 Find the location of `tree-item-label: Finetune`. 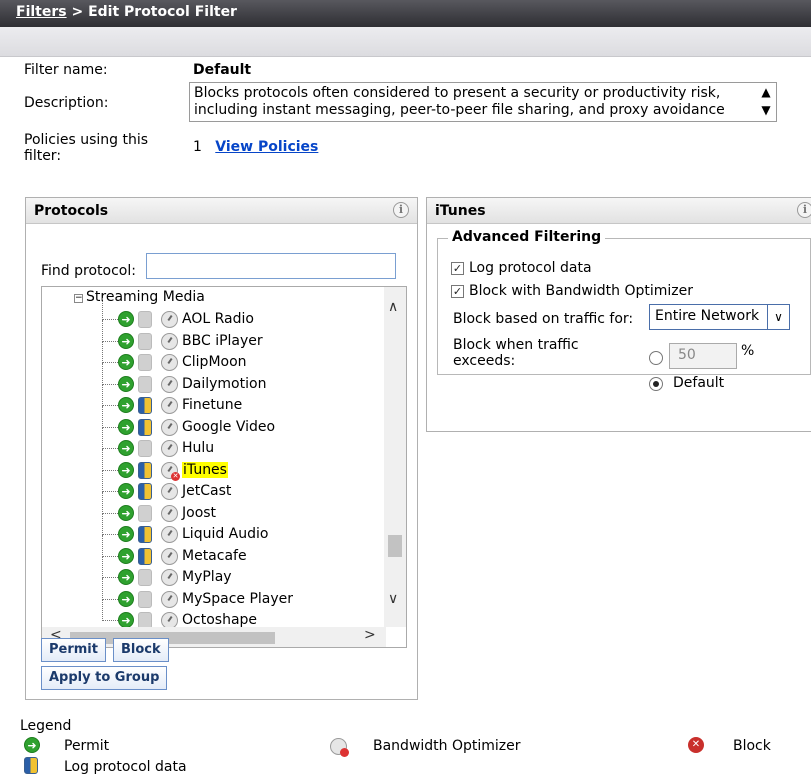

tree-item-label: Finetune is located at coordinates (212, 405).